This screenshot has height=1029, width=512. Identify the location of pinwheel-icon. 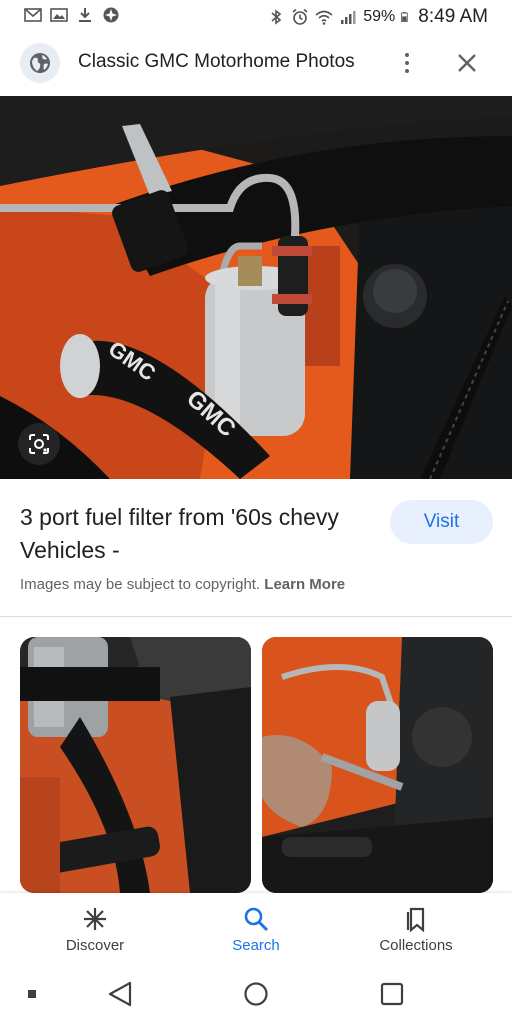
(111, 15).